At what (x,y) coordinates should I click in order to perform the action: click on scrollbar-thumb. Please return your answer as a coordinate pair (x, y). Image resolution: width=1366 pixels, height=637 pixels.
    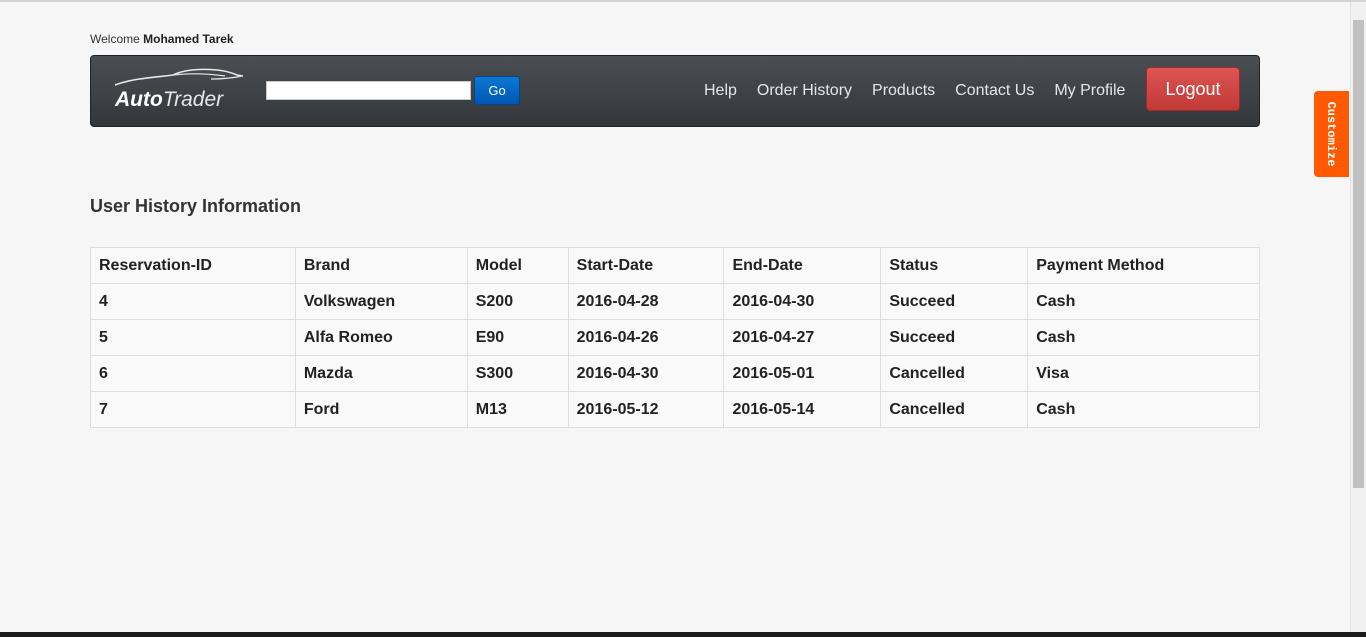
    Looking at the image, I should click on (1358, 254).